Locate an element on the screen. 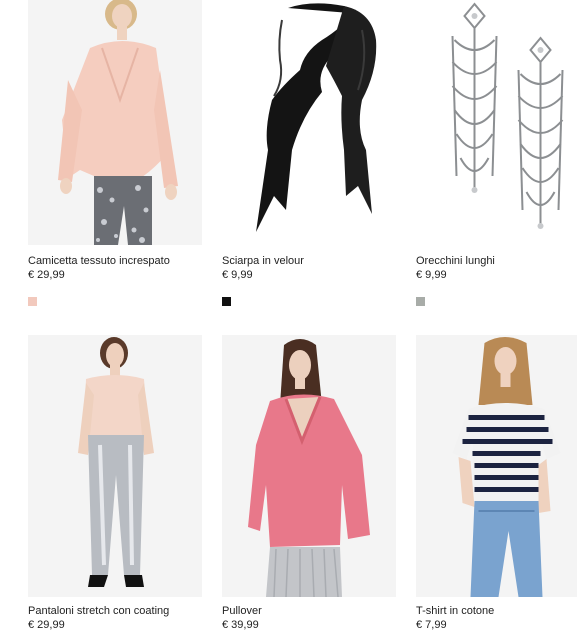  woman-pink-blouse-illustration is located at coordinates (115, 122).